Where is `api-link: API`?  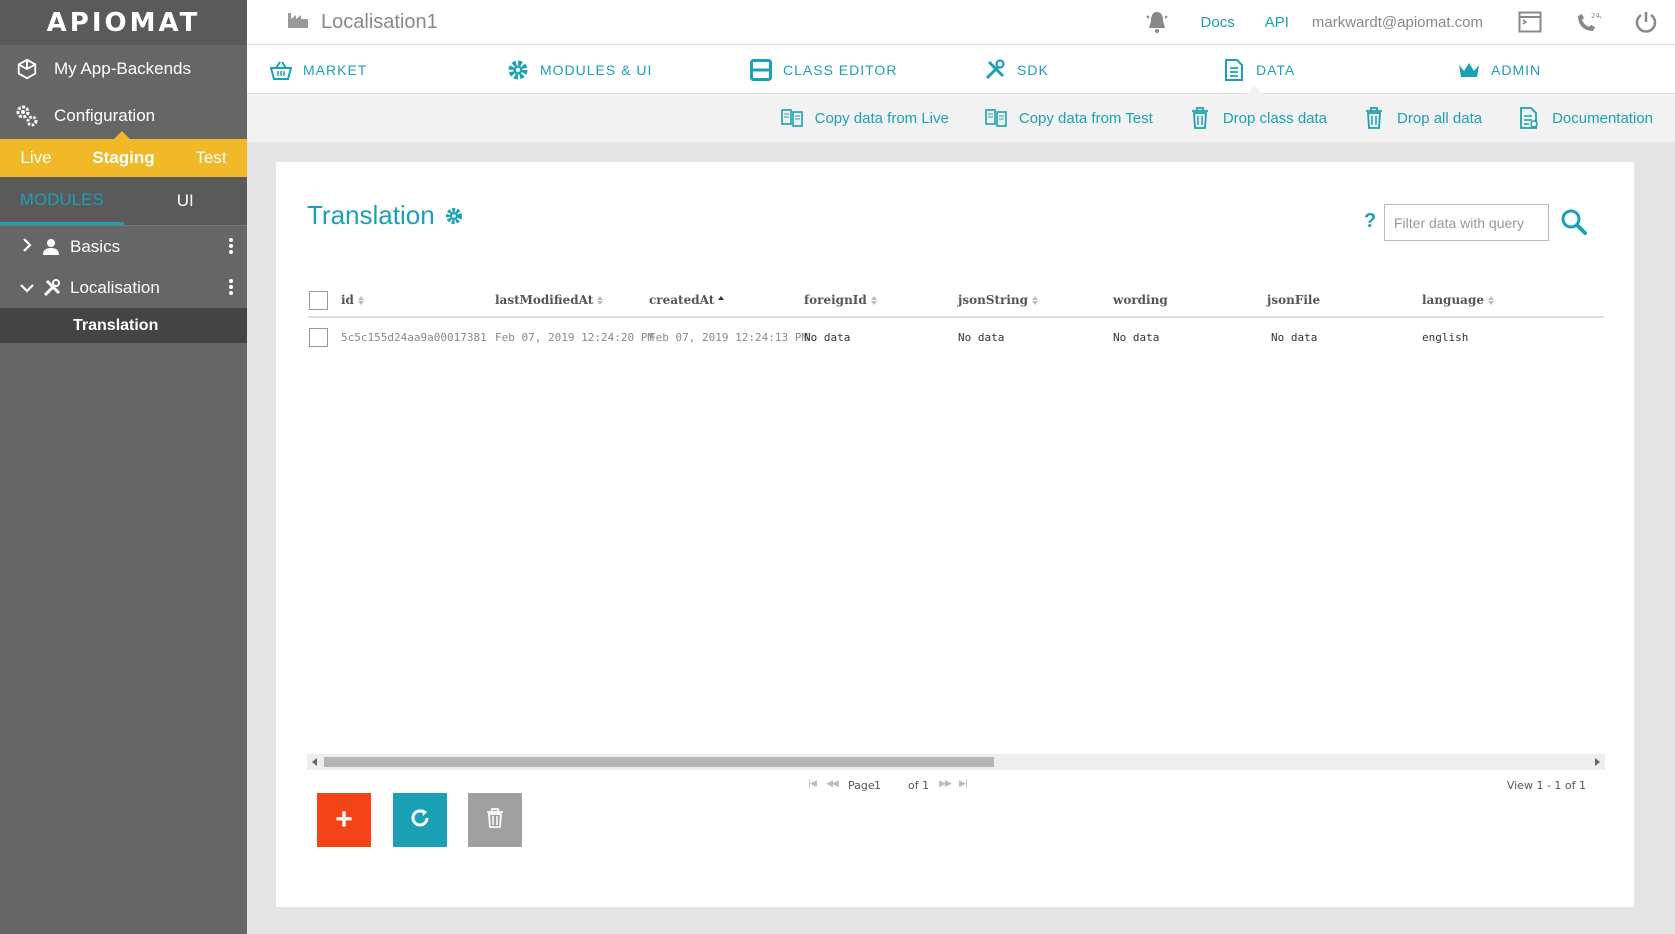 api-link: API is located at coordinates (1277, 22).